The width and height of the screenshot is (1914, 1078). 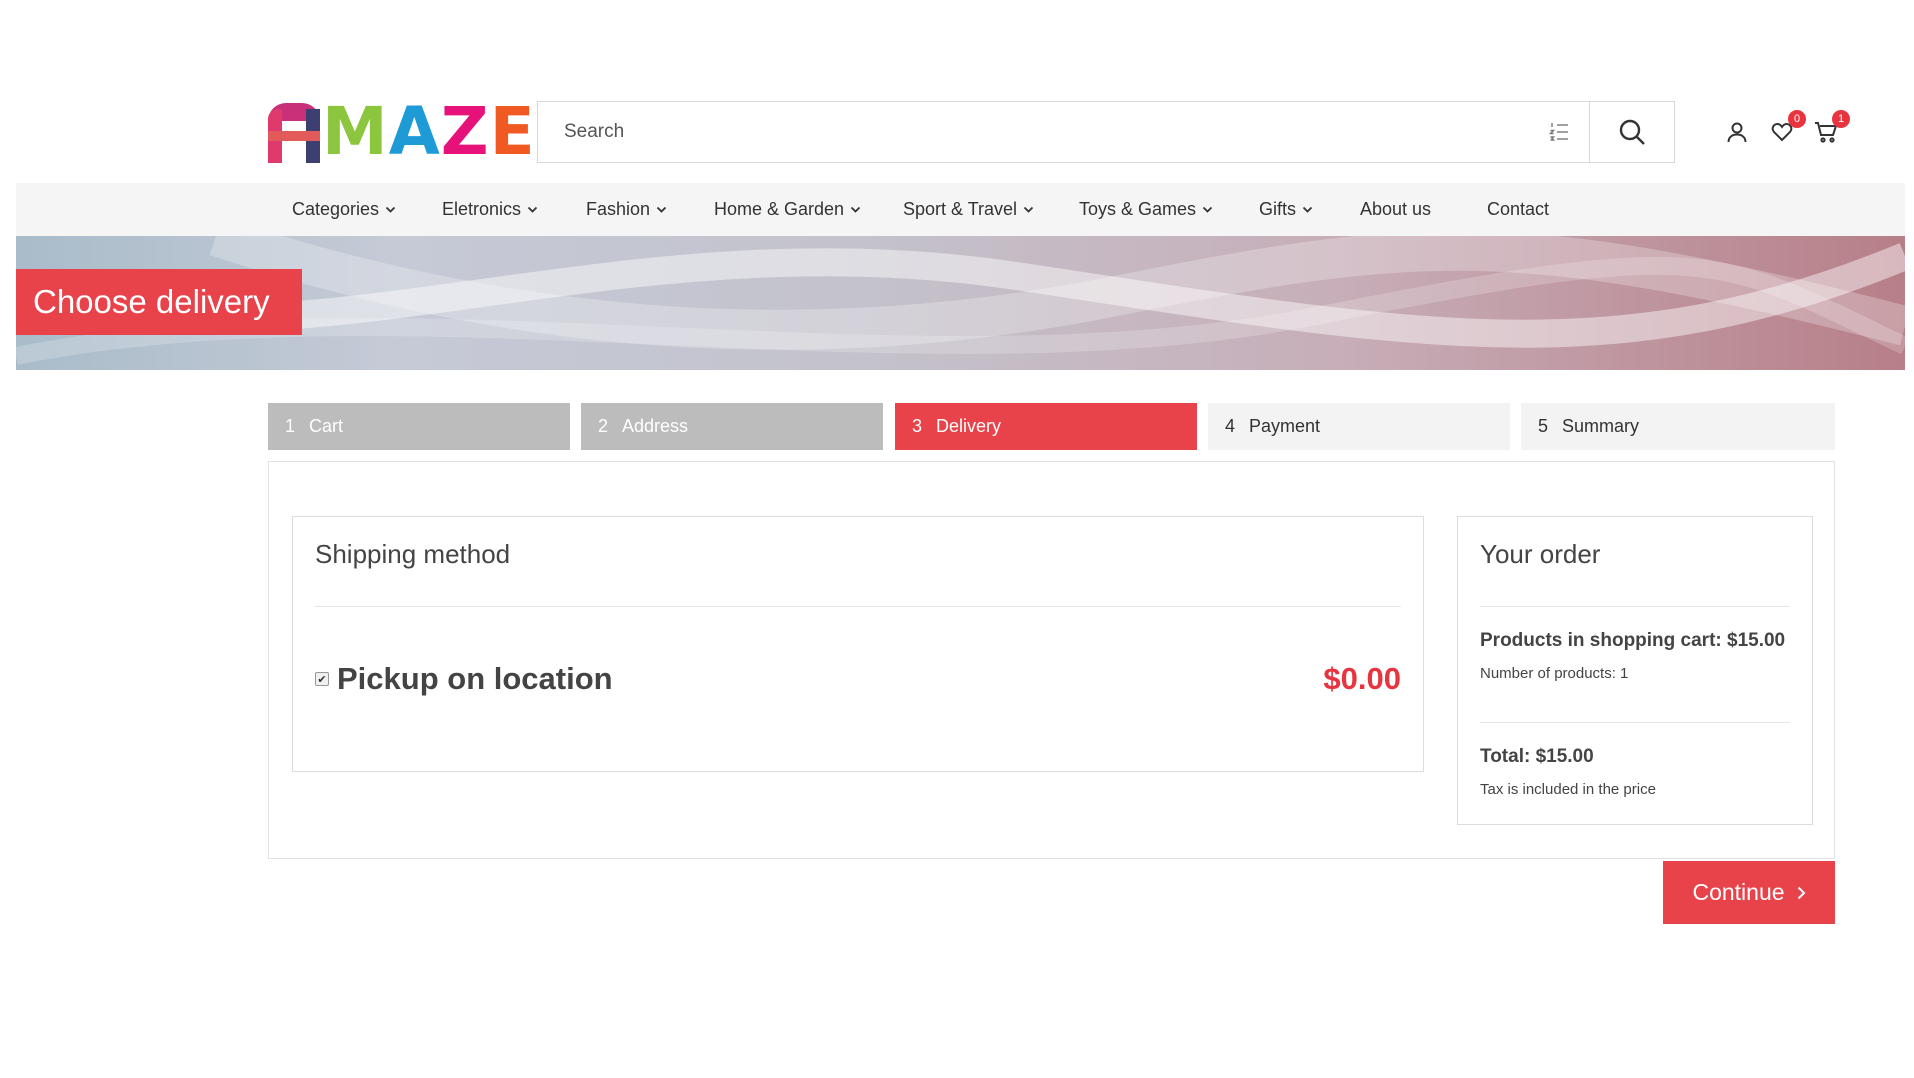 I want to click on nav-item-sport-travel: Sport & Travel, so click(x=968, y=209).